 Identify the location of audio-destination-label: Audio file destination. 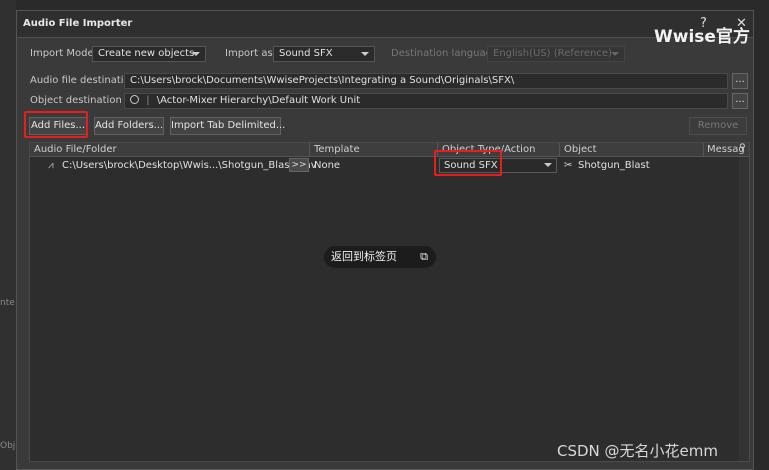
(83, 80).